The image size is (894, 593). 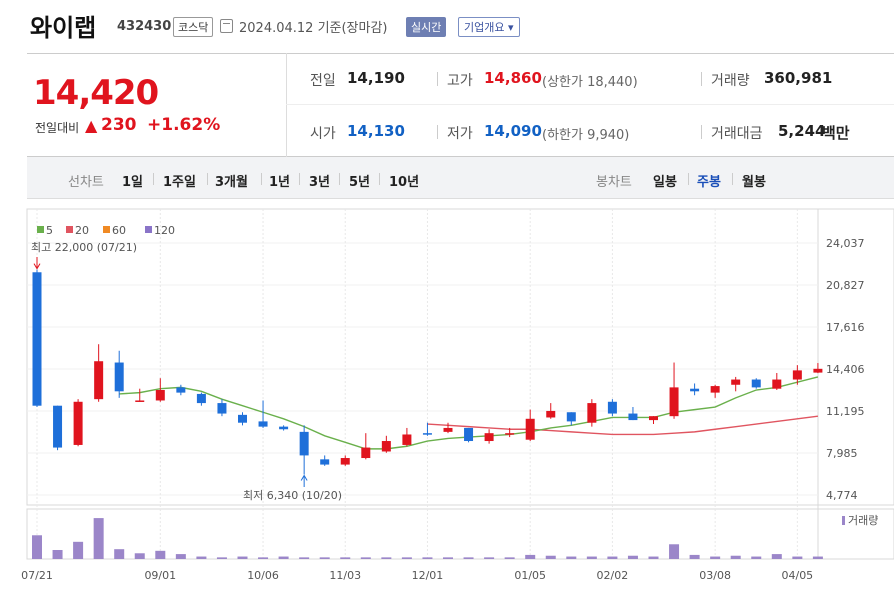 What do you see at coordinates (319, 180) in the screenshot?
I see `period-3y: 3년` at bounding box center [319, 180].